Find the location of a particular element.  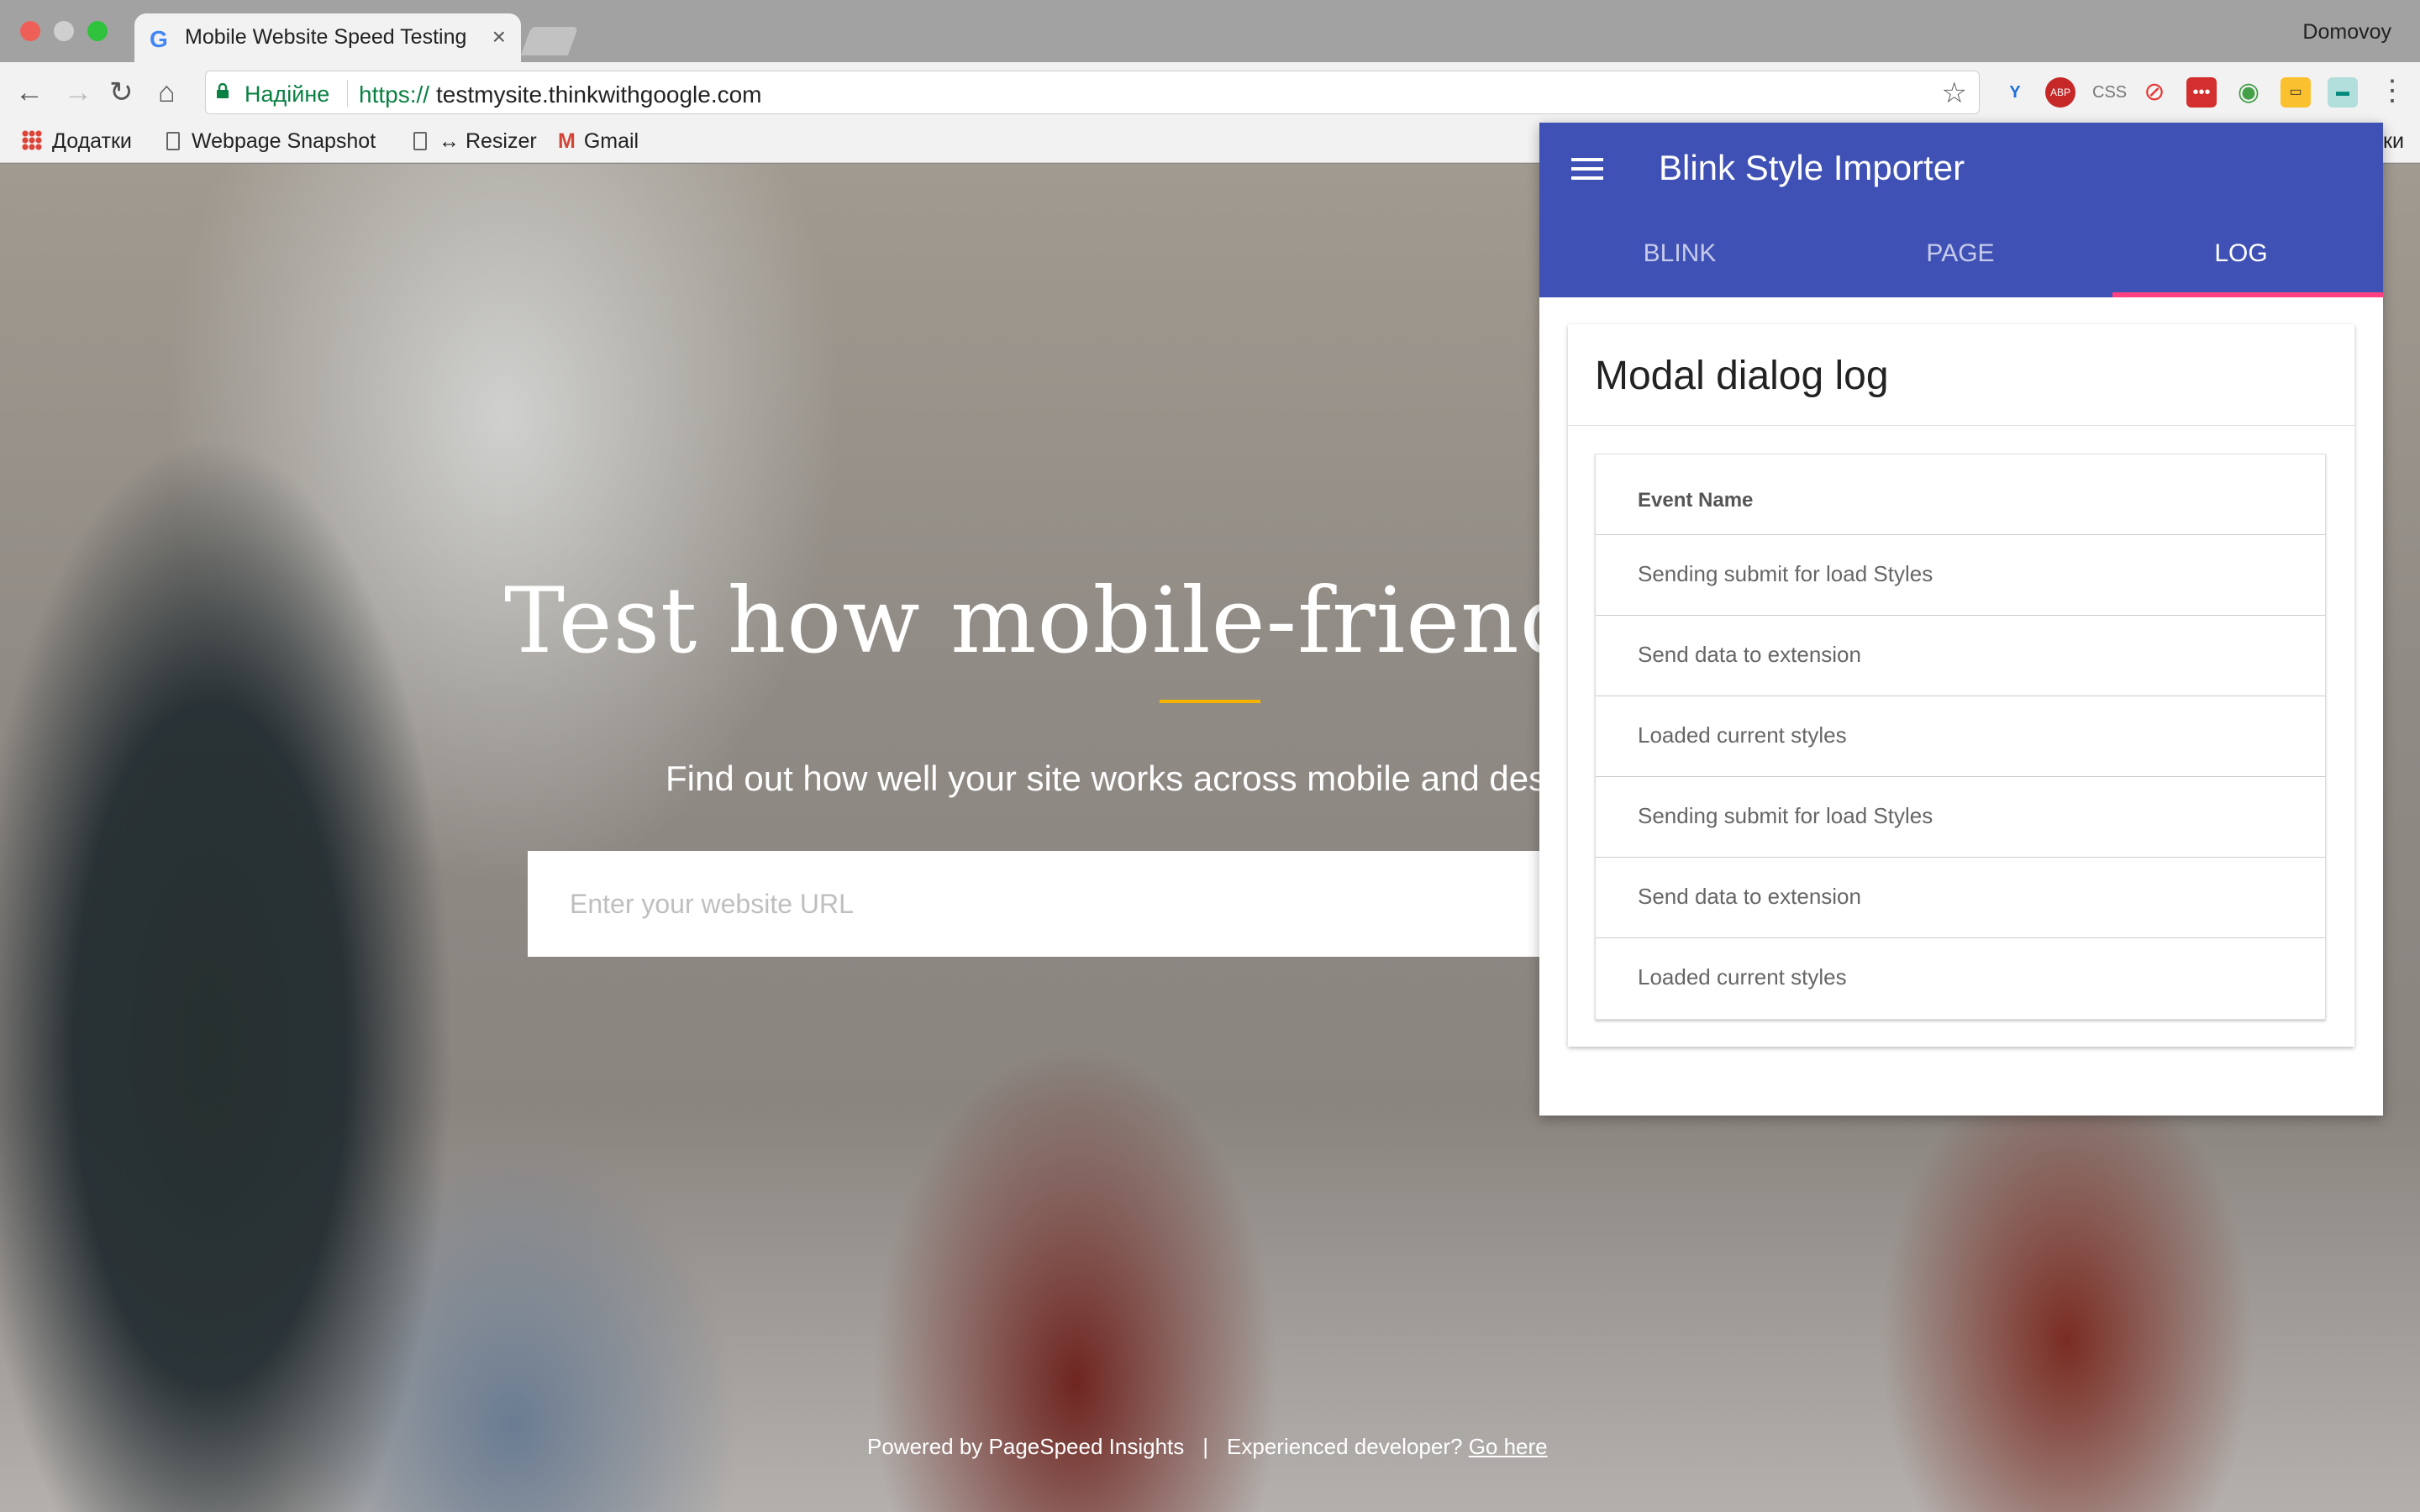

bookmark-gmail: M Gmail is located at coordinates (598, 141).